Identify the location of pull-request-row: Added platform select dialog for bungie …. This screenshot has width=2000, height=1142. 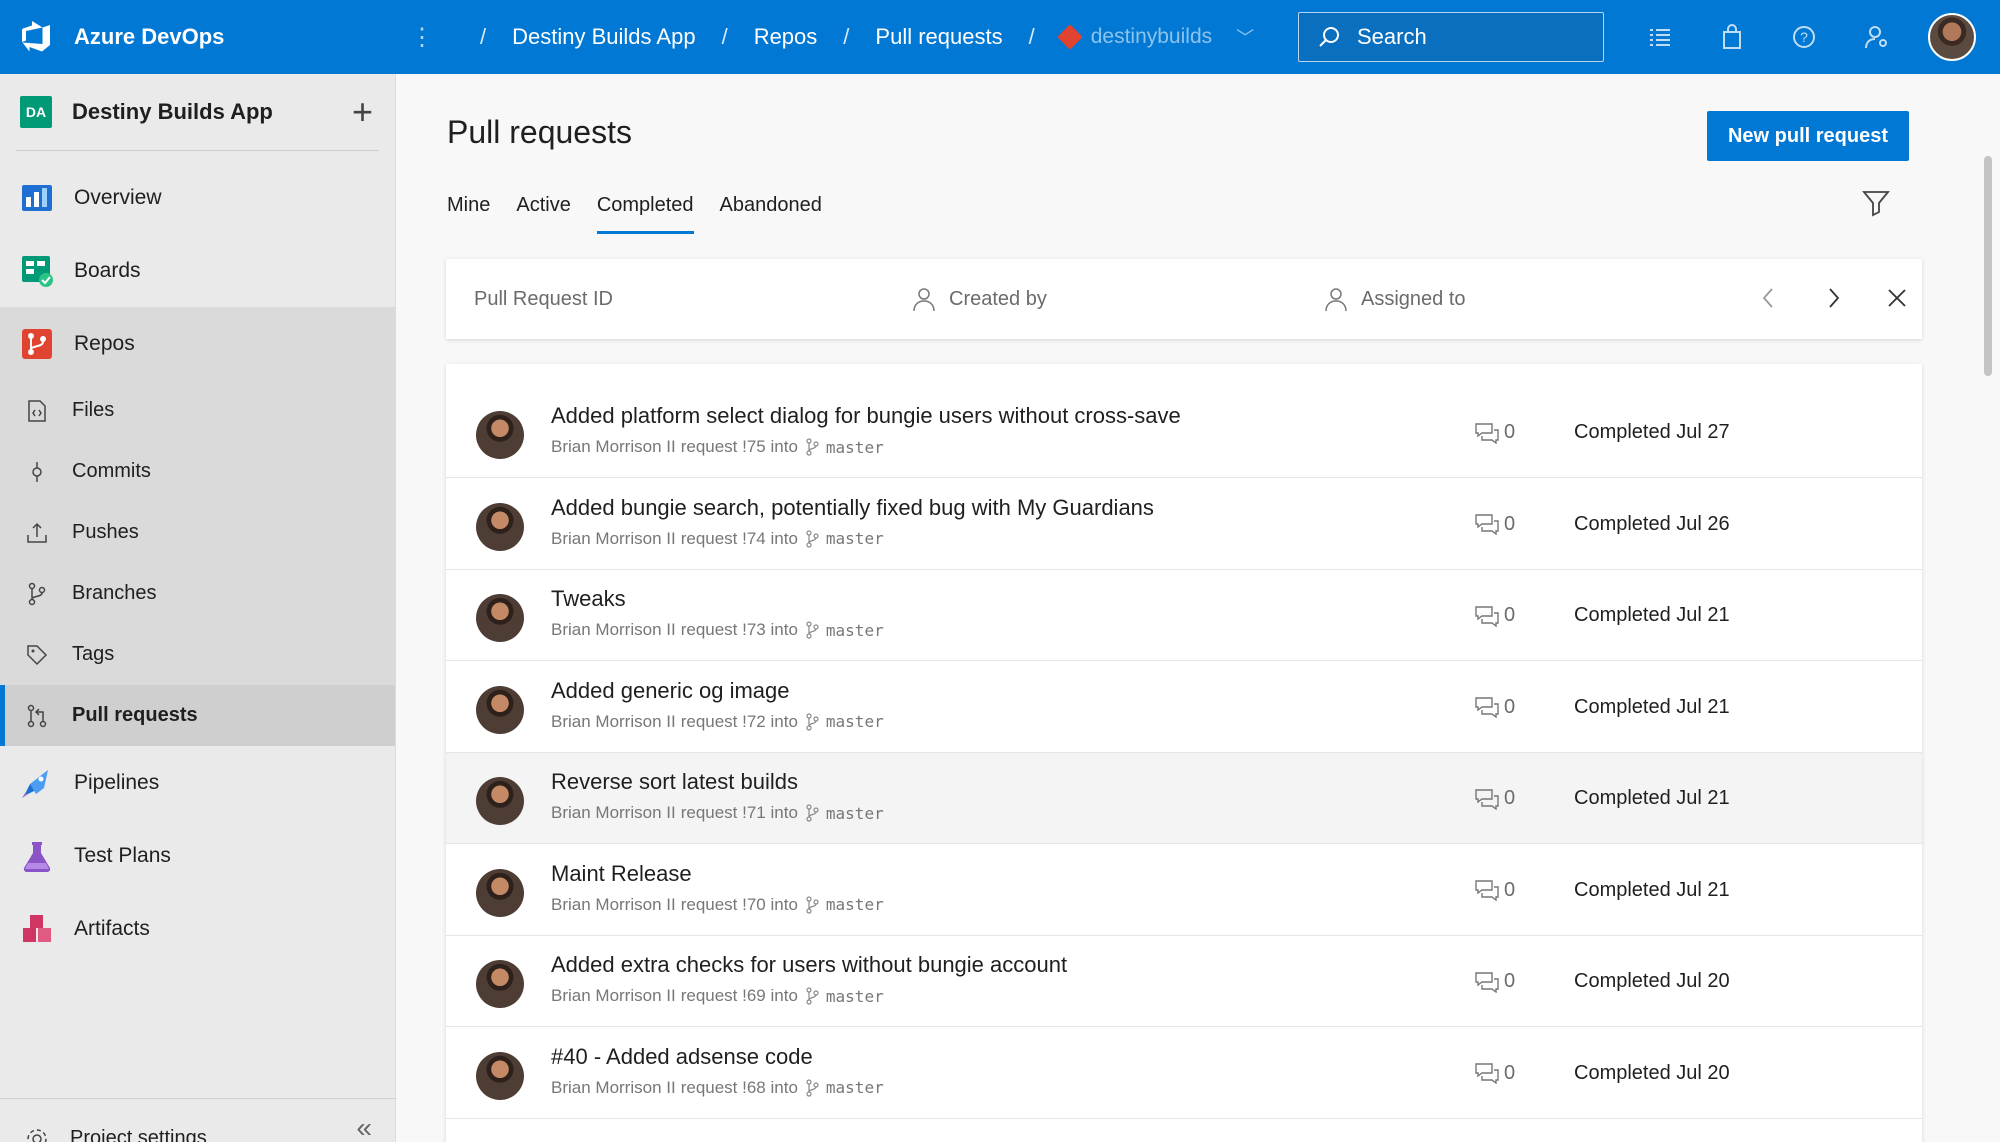
(1184, 432).